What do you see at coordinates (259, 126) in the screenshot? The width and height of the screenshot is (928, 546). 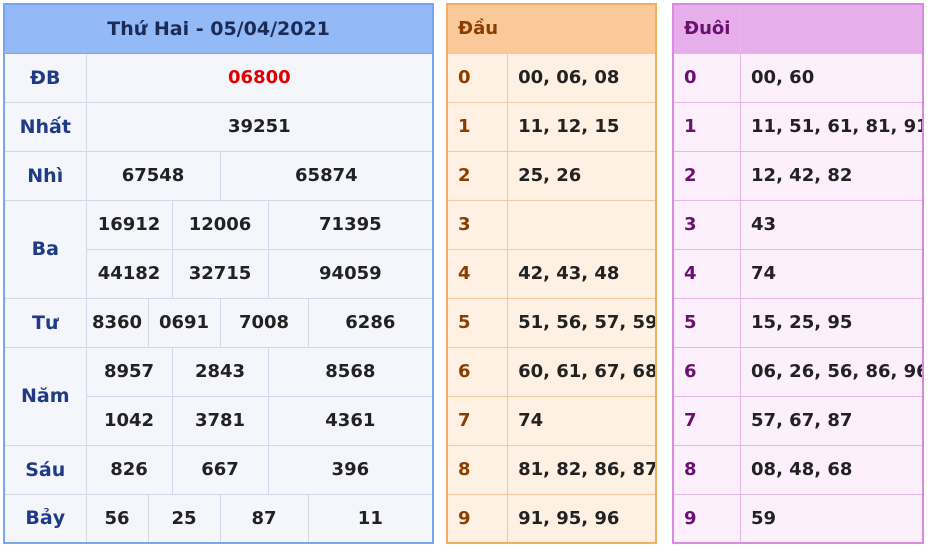 I see `prize-number: 39251` at bounding box center [259, 126].